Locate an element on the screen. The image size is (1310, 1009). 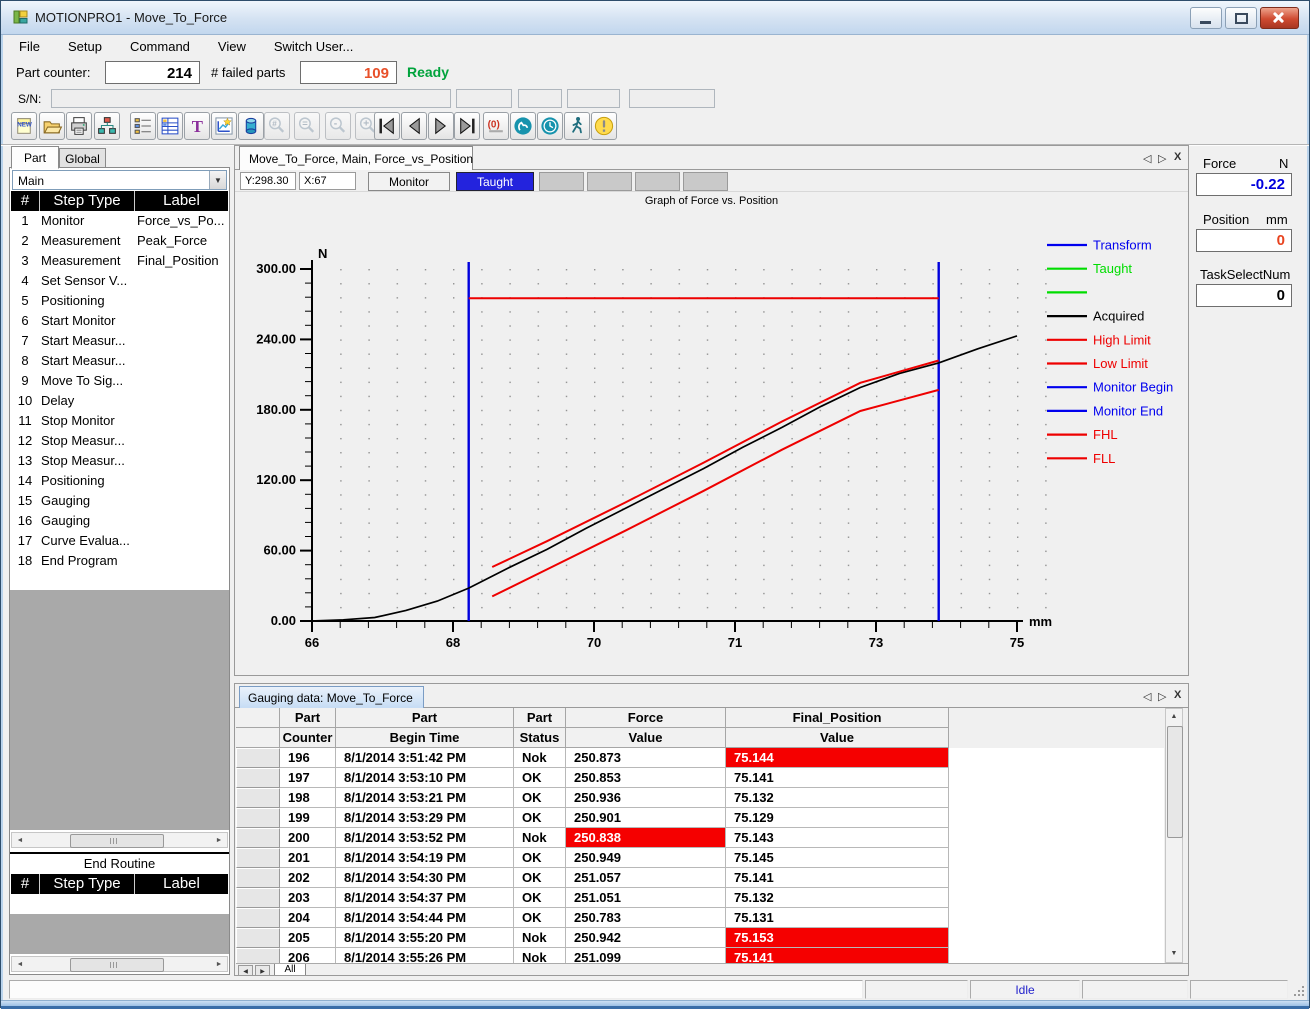
table-row: 198 8/1/2014 3:53:21 PM OK 250.936 75.132 is located at coordinates (700, 798).